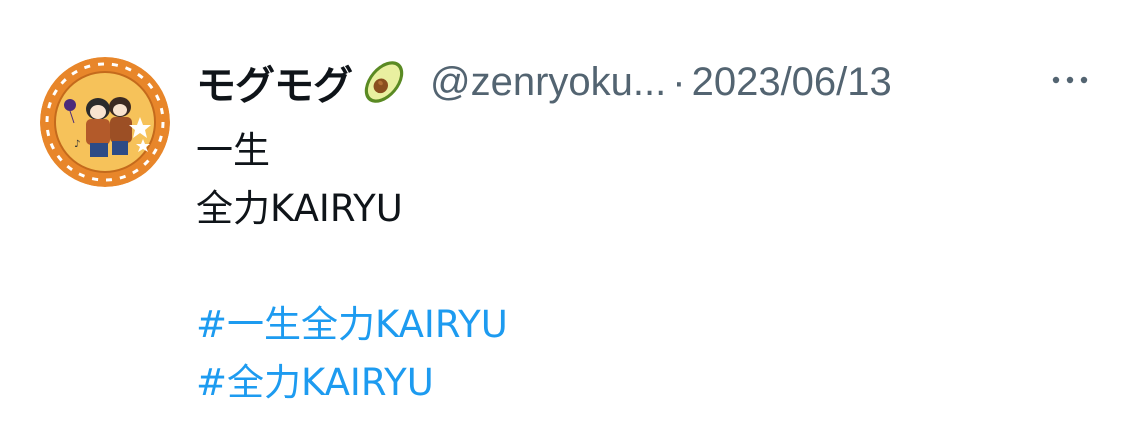  What do you see at coordinates (636, 325) in the screenshot?
I see `hashtag-link: #一生全力KAIRYU` at bounding box center [636, 325].